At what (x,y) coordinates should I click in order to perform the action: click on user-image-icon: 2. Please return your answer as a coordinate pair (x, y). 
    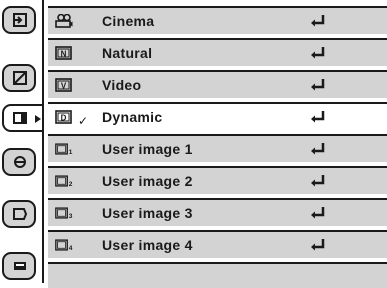
    Looking at the image, I should click on (64, 181).